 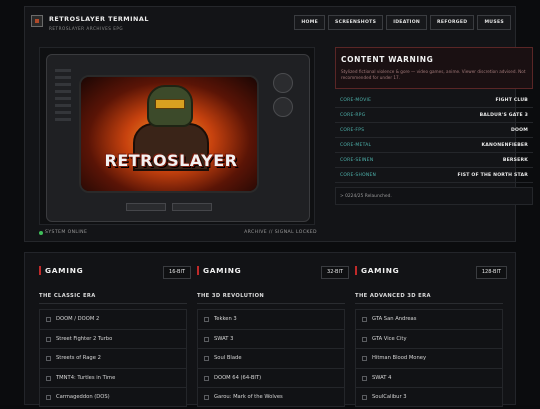 I want to click on game-item: Tekken 3, so click(x=271, y=319).